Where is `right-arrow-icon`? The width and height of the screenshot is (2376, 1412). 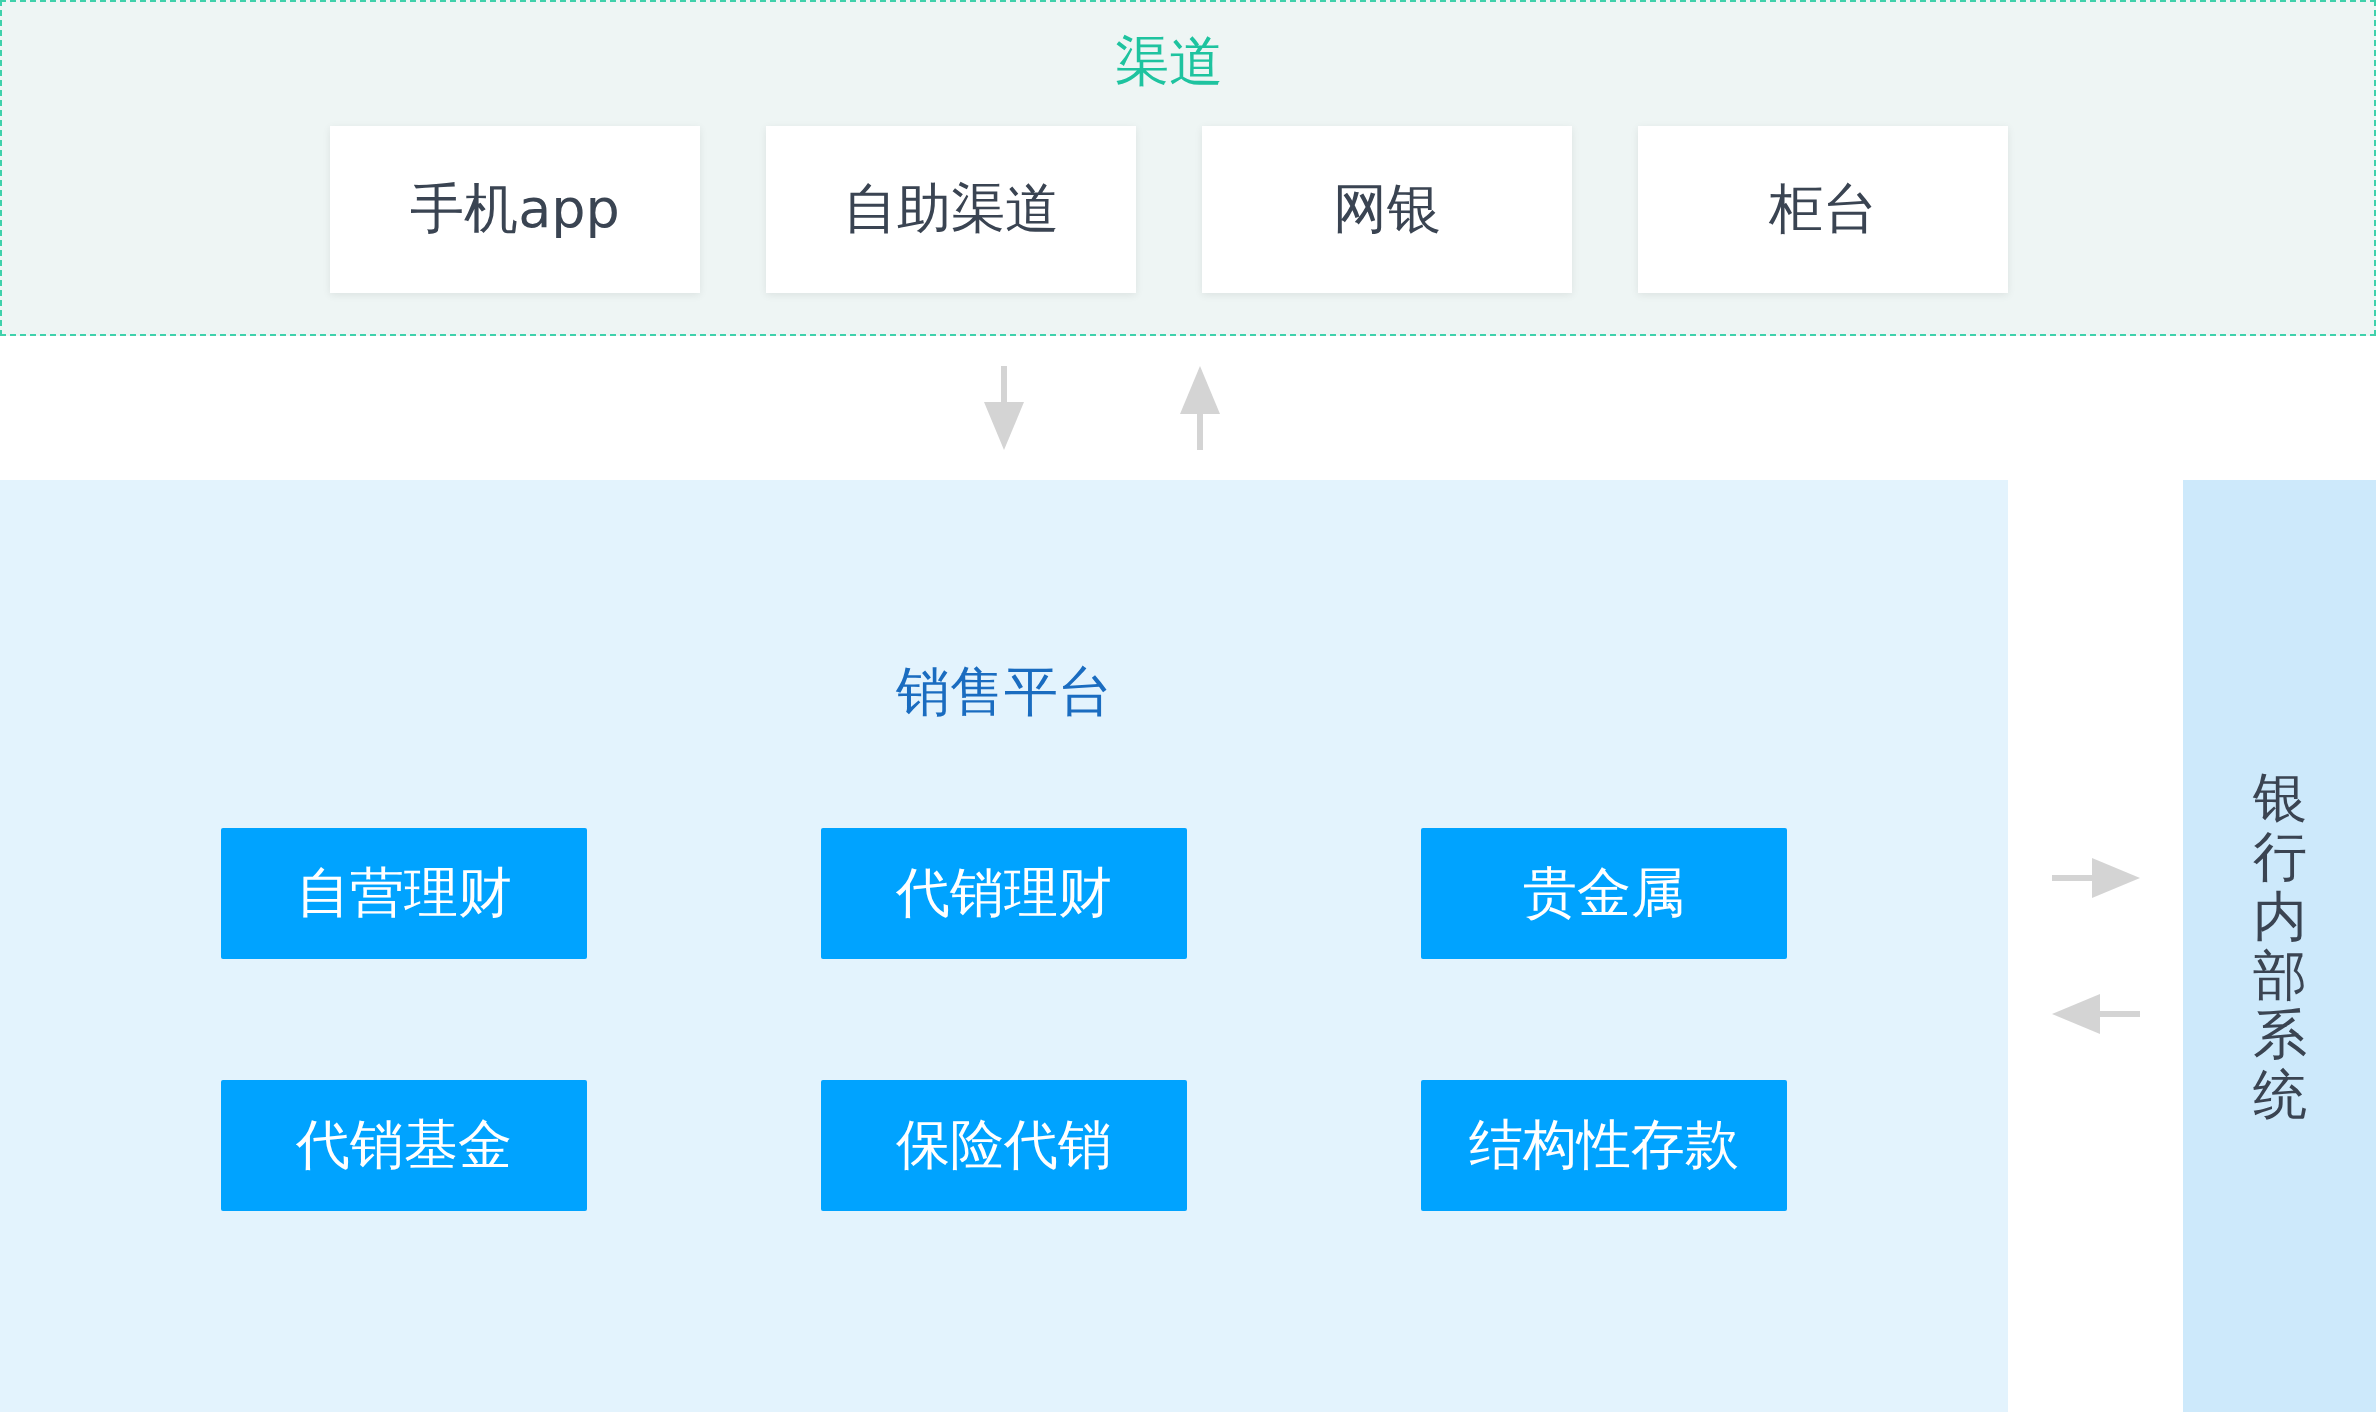
right-arrow-icon is located at coordinates (2095, 878).